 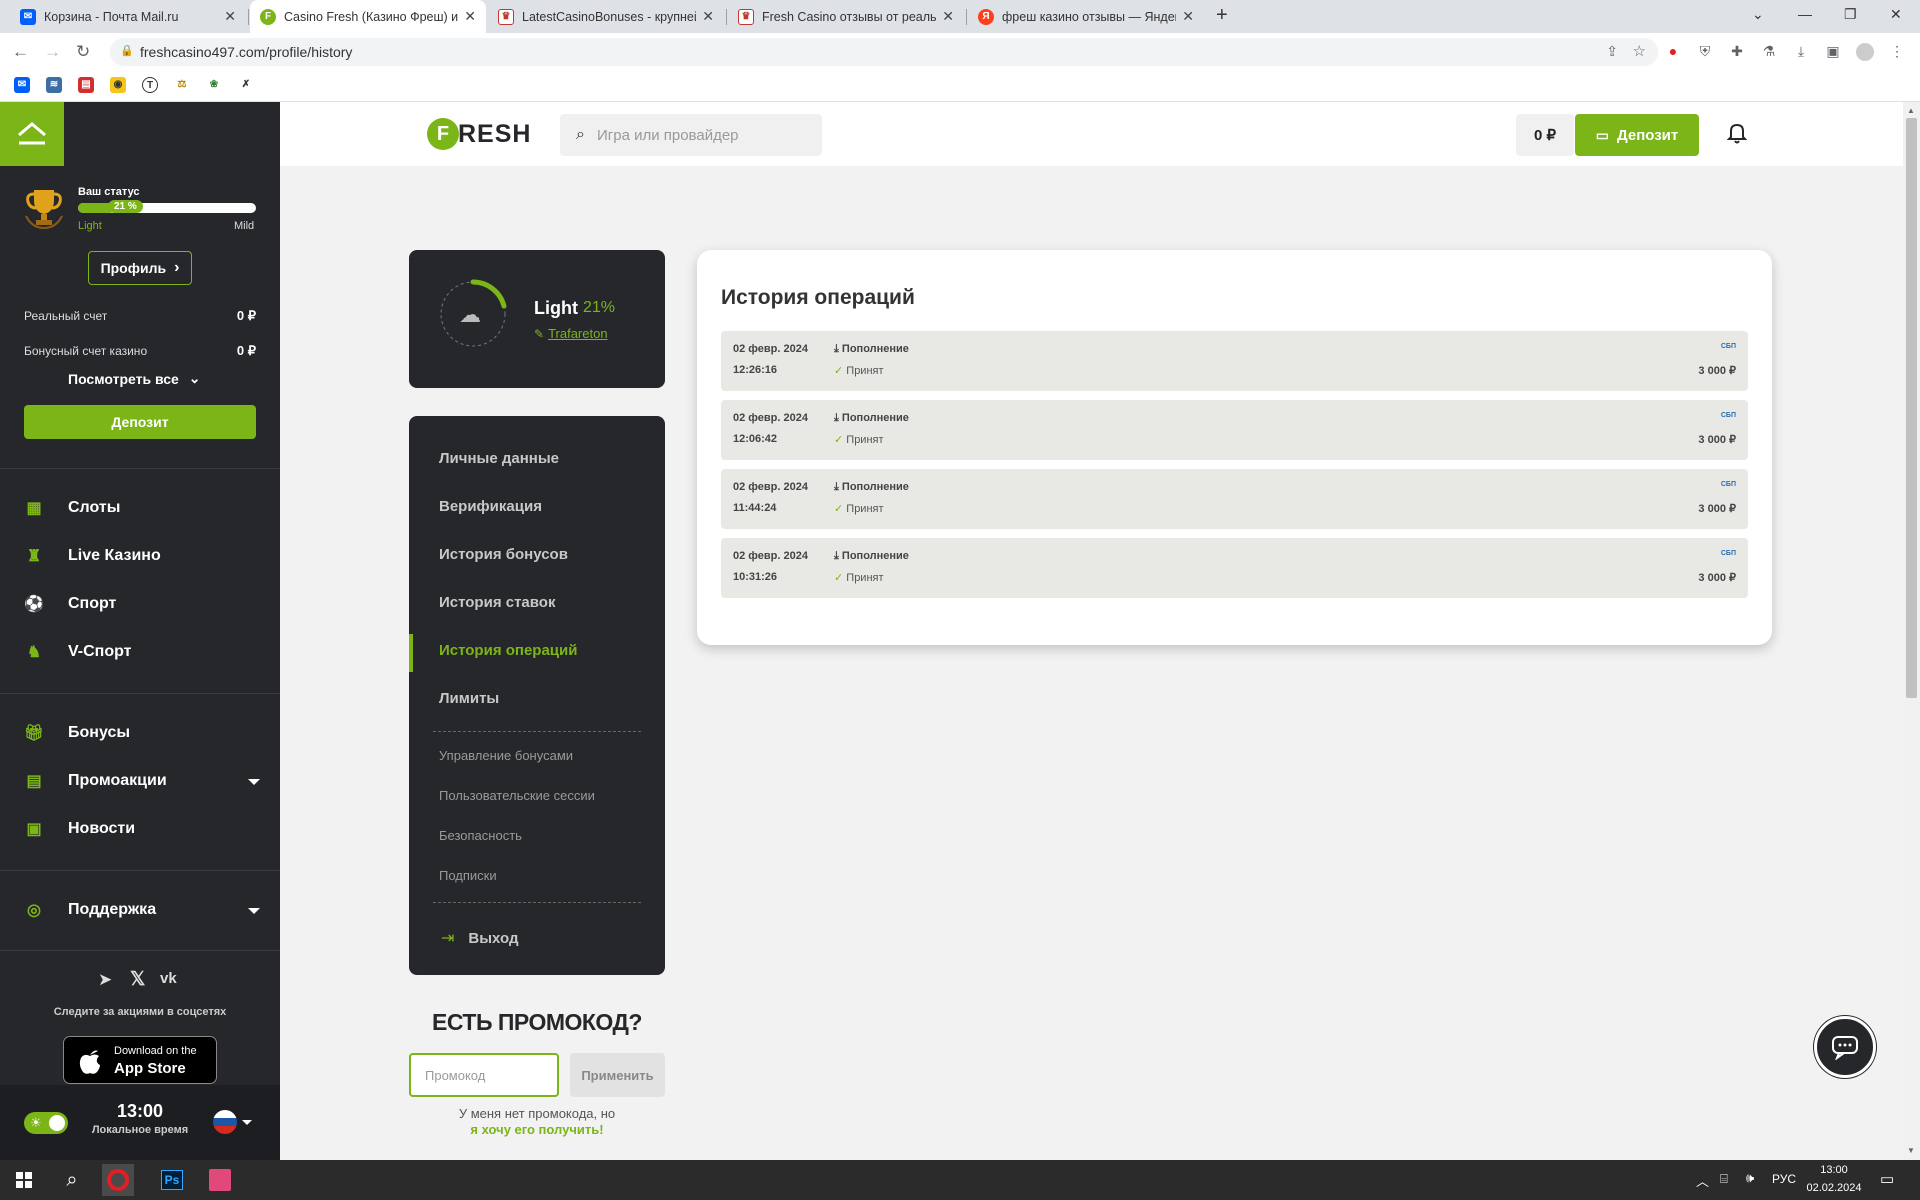 I want to click on menu-personal-data: Личные данные, so click(x=499, y=458).